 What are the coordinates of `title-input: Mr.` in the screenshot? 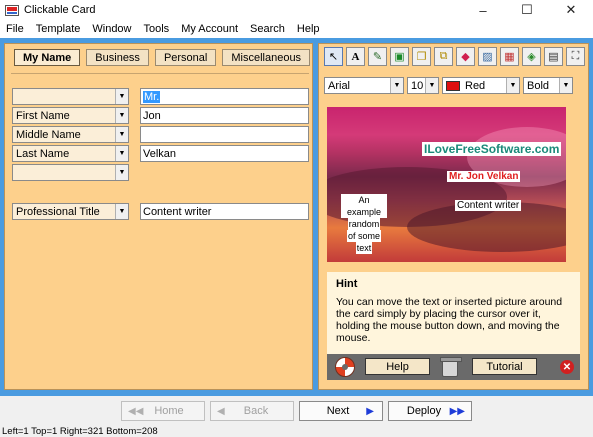 It's located at (224, 96).